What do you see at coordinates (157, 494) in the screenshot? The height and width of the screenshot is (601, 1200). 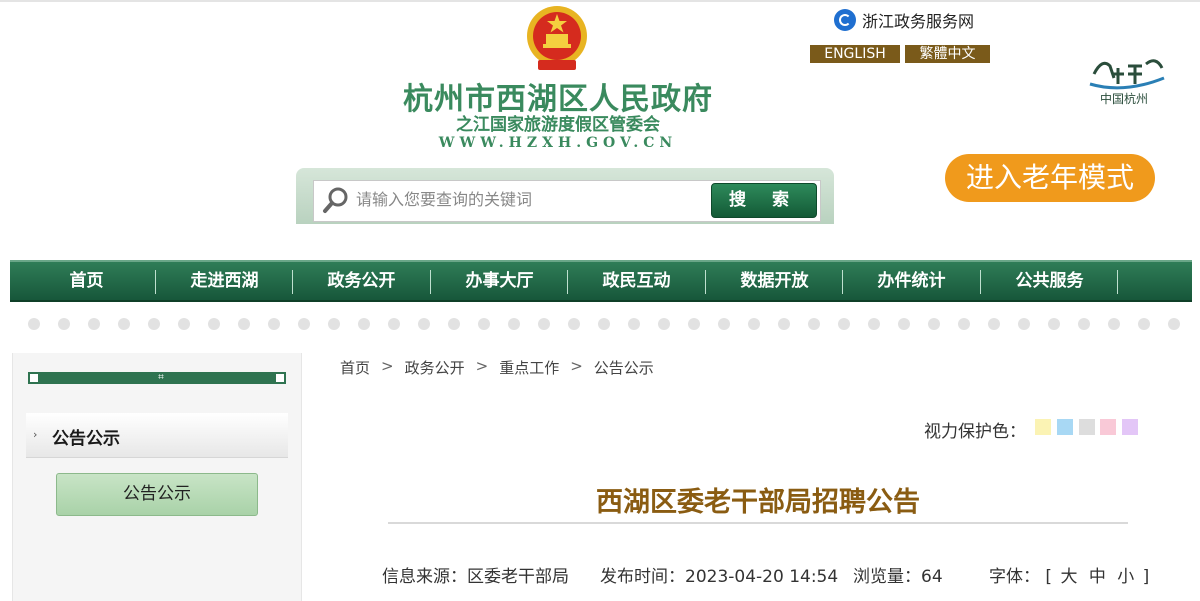 I see `sidebar-item-announcements: 公告公示` at bounding box center [157, 494].